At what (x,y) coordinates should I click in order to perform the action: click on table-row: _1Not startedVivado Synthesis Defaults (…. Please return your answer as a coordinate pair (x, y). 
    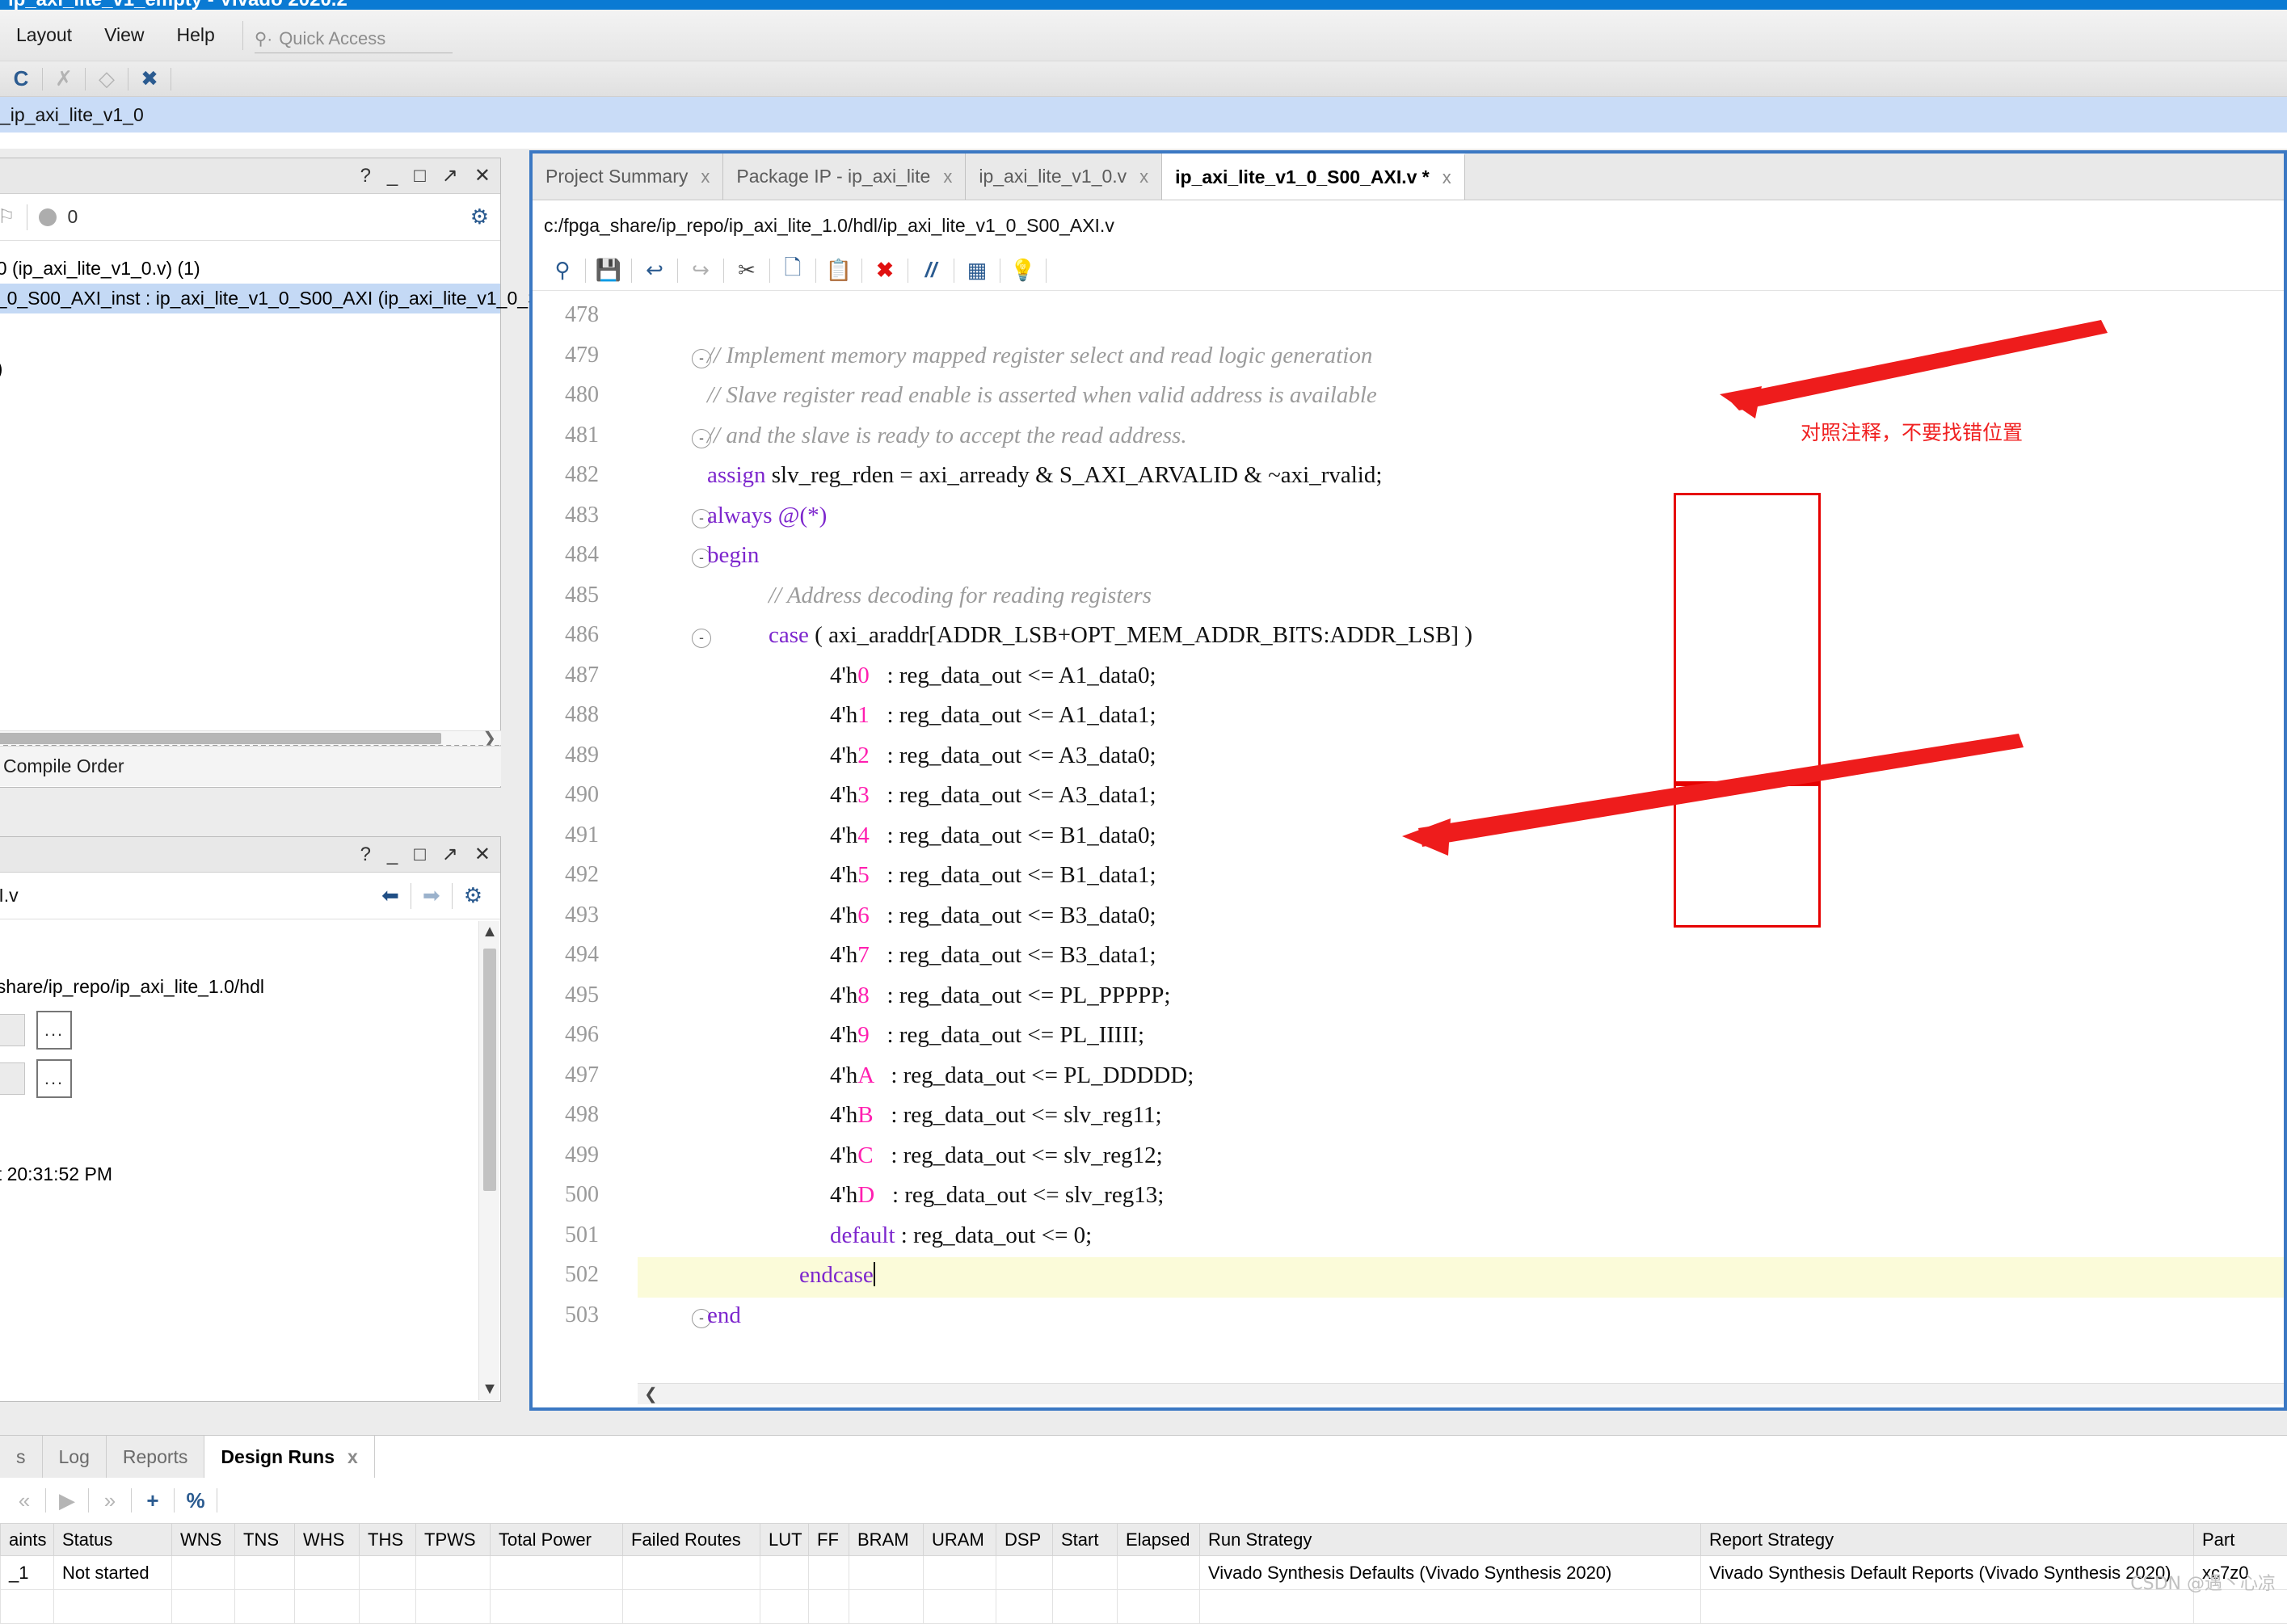
    Looking at the image, I should click on (1144, 1573).